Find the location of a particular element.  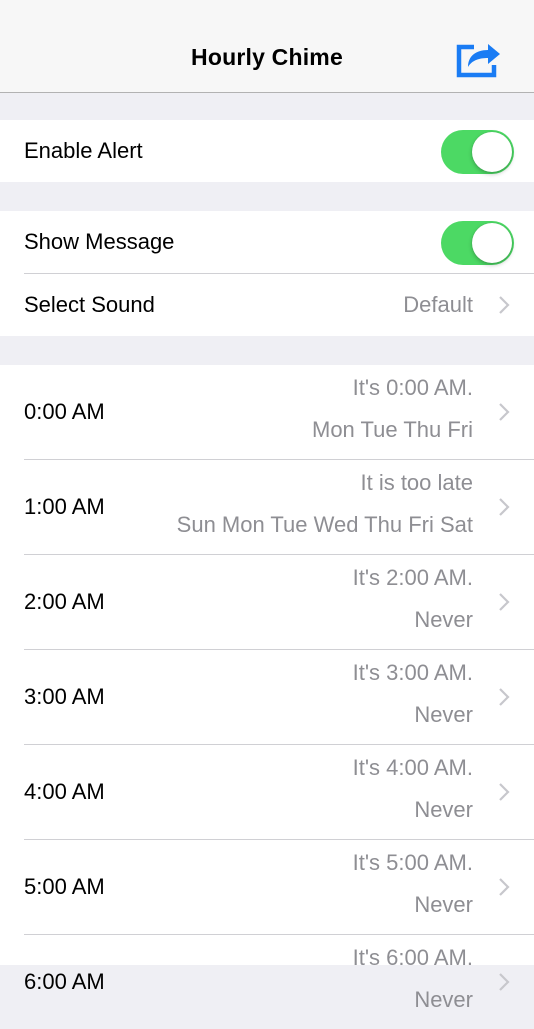

schedule-message: It is too late is located at coordinates (416, 482).